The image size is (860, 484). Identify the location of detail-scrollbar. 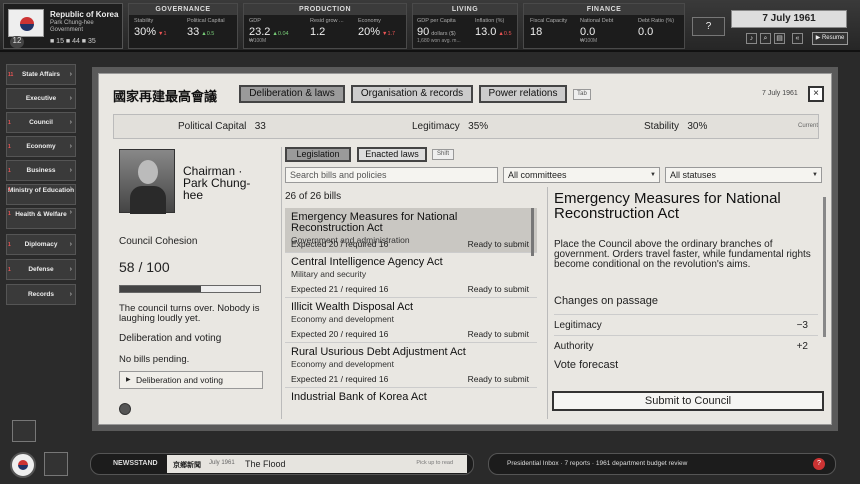
(824, 267).